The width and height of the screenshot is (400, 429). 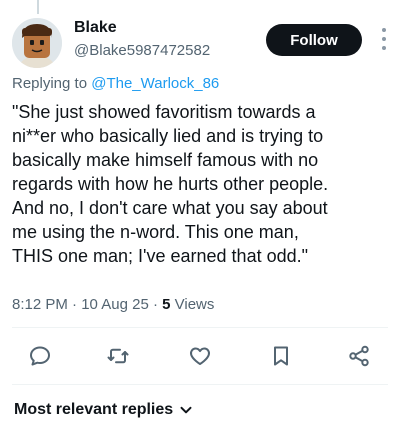 What do you see at coordinates (314, 40) in the screenshot?
I see `follow-button: Follow` at bounding box center [314, 40].